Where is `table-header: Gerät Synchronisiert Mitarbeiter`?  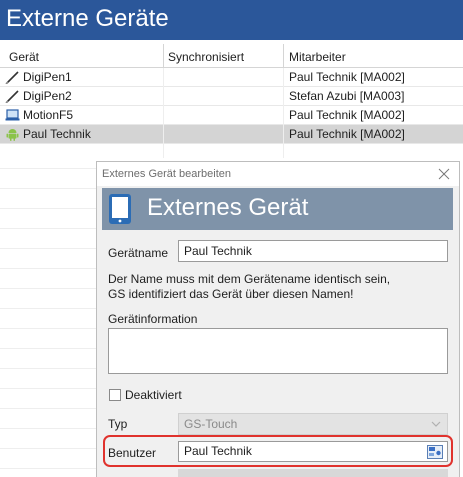
table-header: Gerät Synchronisiert Mitarbeiter is located at coordinates (231, 56).